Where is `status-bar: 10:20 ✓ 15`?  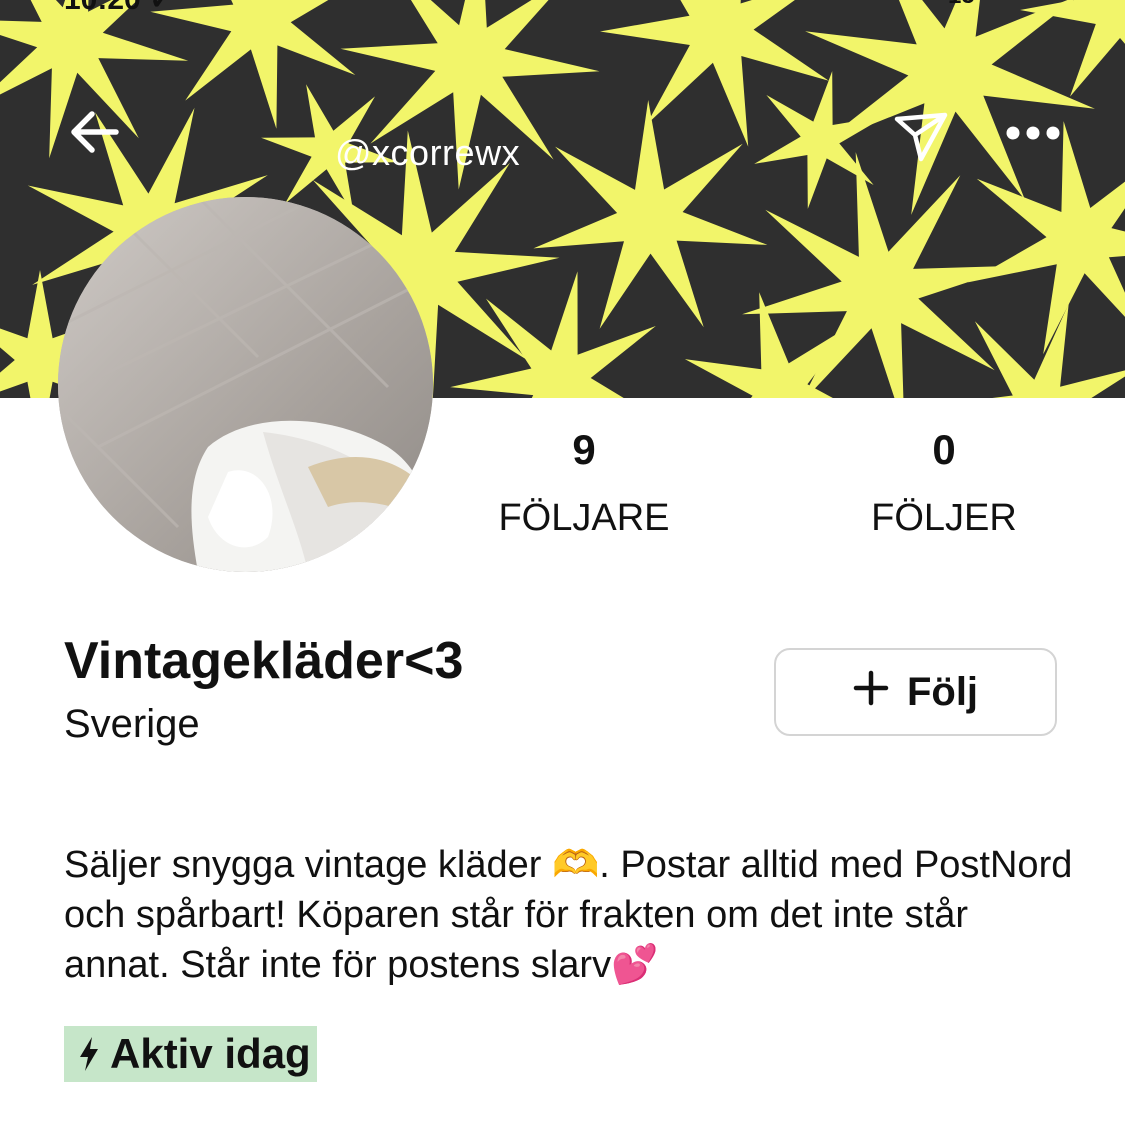 status-bar: 10:20 ✓ 15 is located at coordinates (562, 8).